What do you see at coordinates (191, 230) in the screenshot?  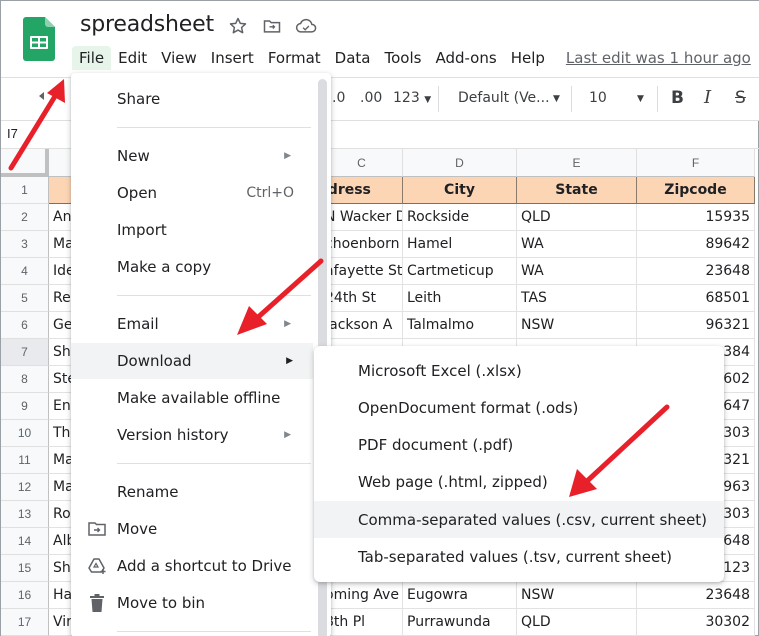 I see `menu-item-import: Import` at bounding box center [191, 230].